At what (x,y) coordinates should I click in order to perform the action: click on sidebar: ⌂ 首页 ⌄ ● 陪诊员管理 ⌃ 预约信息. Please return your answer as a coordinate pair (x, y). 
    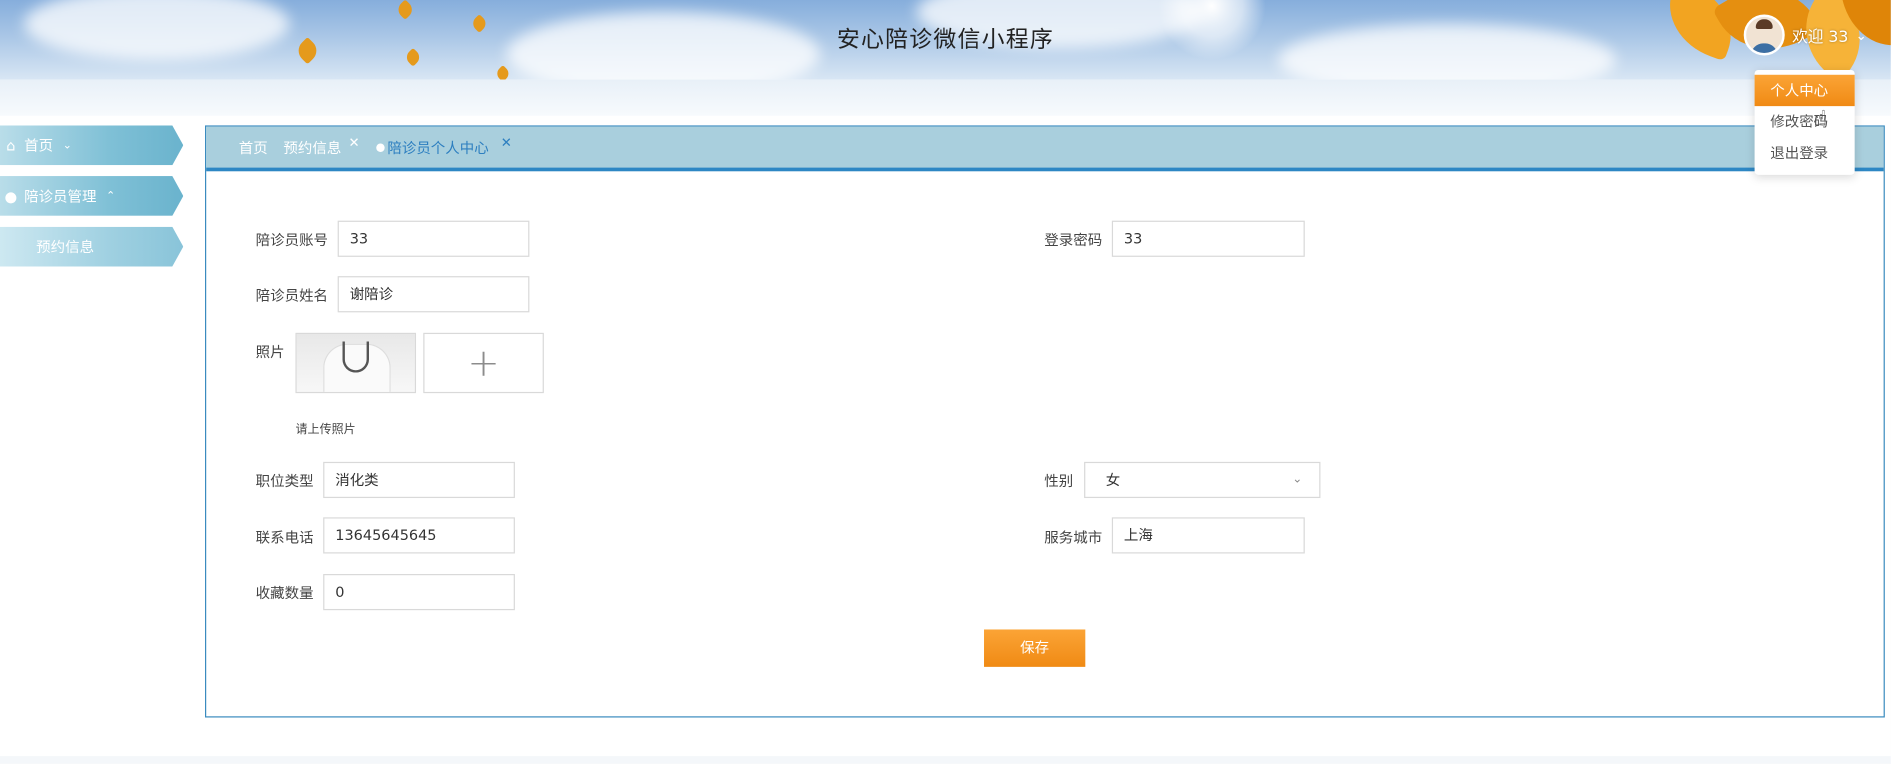
    Looking at the image, I should click on (93, 201).